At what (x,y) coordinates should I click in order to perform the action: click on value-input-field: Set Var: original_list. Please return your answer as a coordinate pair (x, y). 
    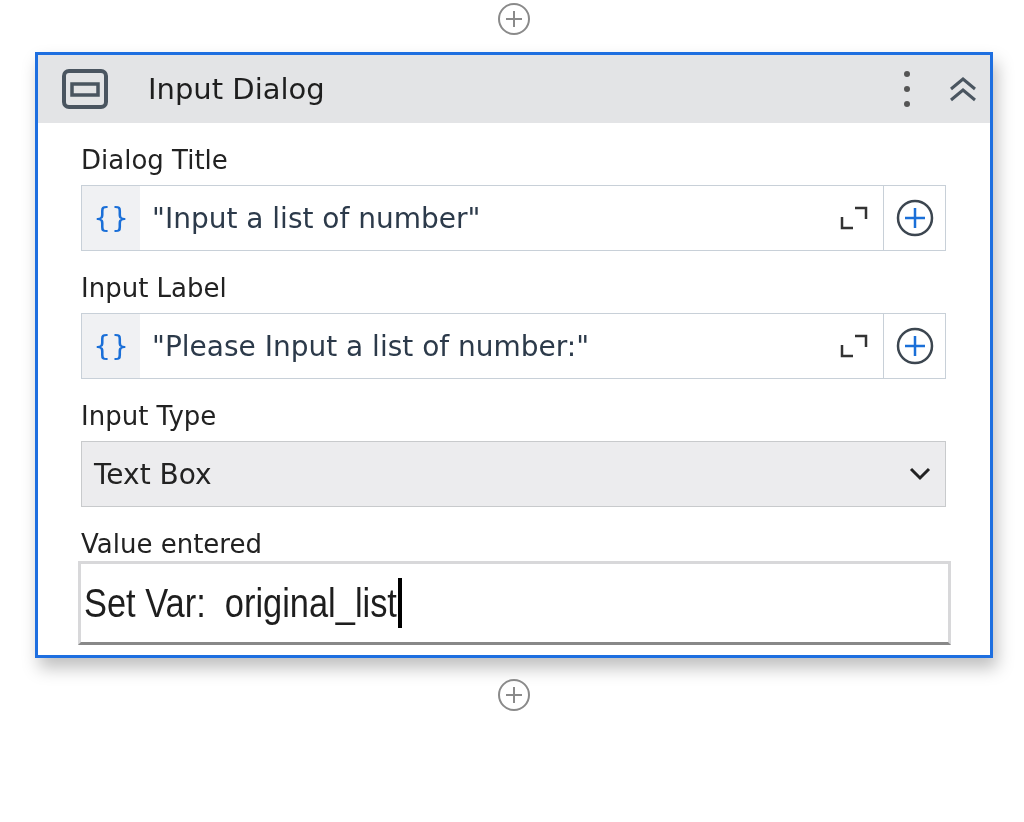
    Looking at the image, I should click on (514, 603).